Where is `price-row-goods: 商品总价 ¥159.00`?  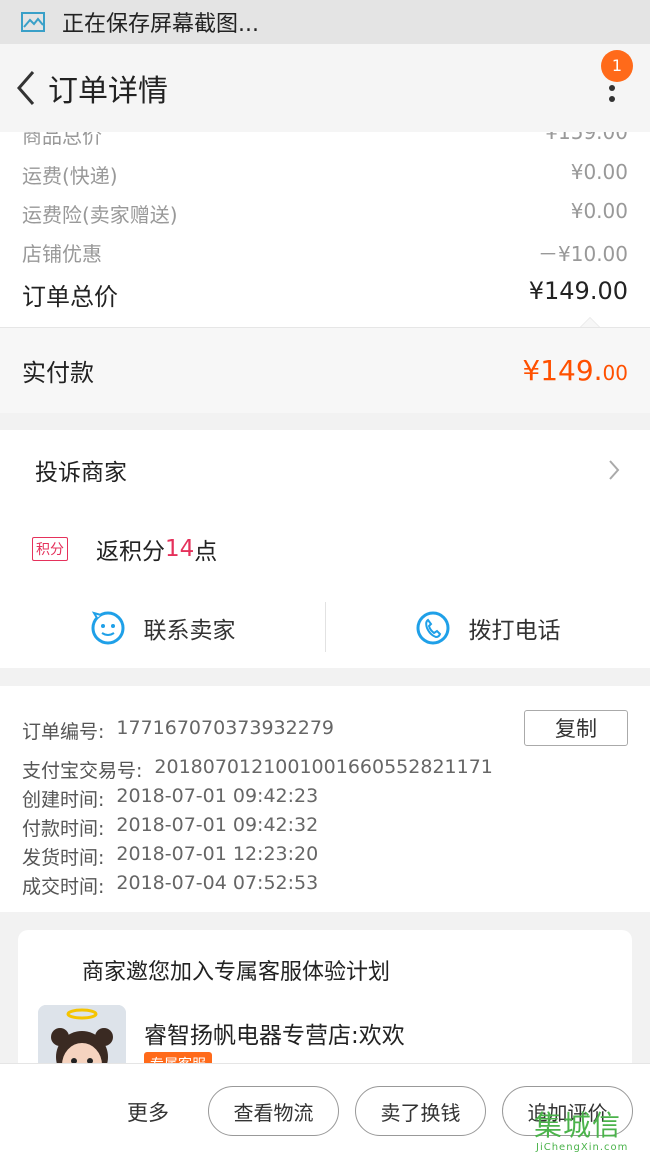 price-row-goods: 商品总价 ¥159.00 is located at coordinates (325, 140).